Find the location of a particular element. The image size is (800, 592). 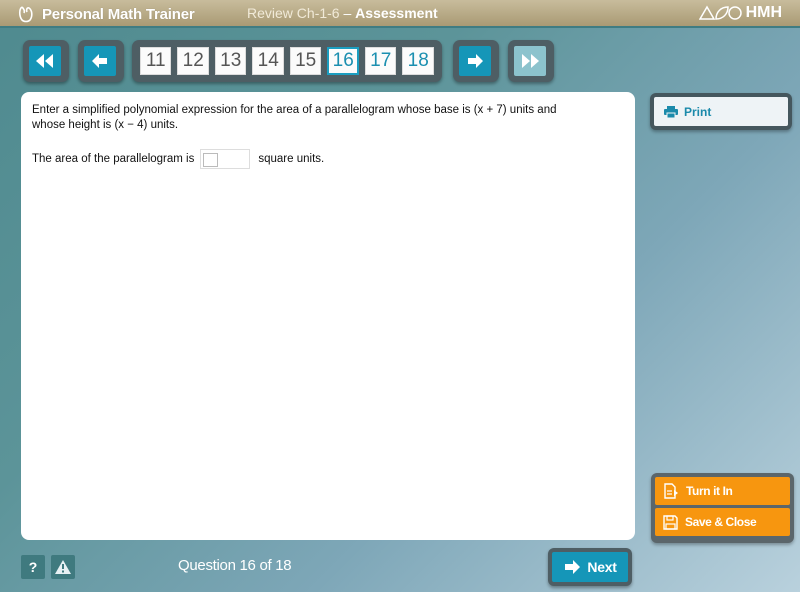

question-number-11: 11 is located at coordinates (156, 61).